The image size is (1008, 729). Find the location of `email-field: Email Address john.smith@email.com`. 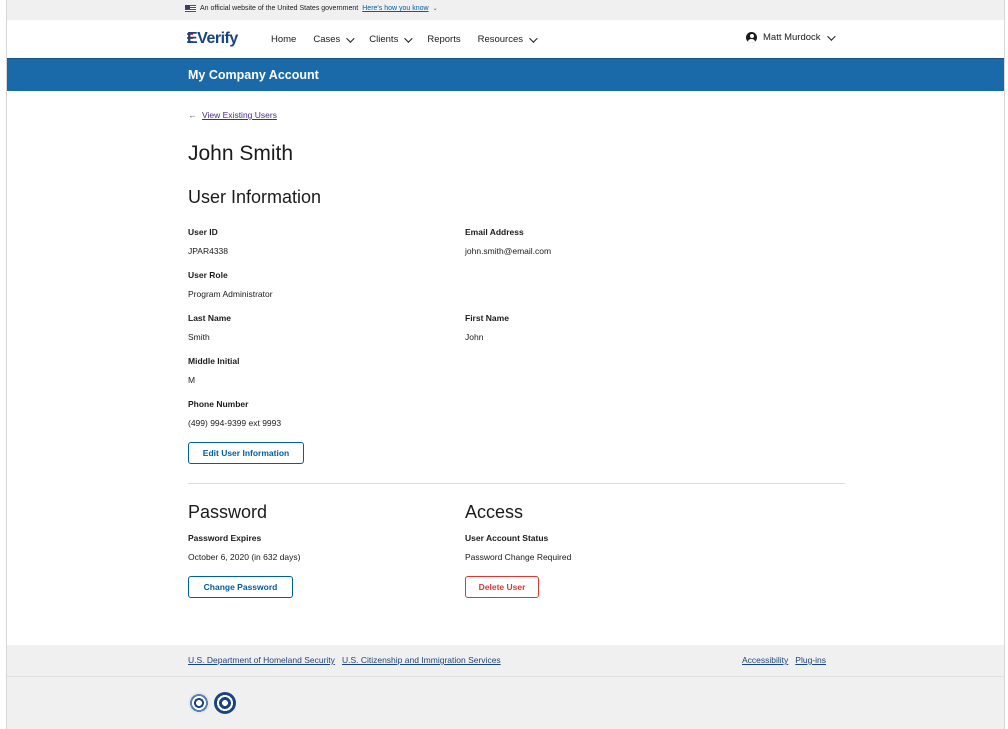

email-field: Email Address john.smith@email.com is located at coordinates (508, 241).